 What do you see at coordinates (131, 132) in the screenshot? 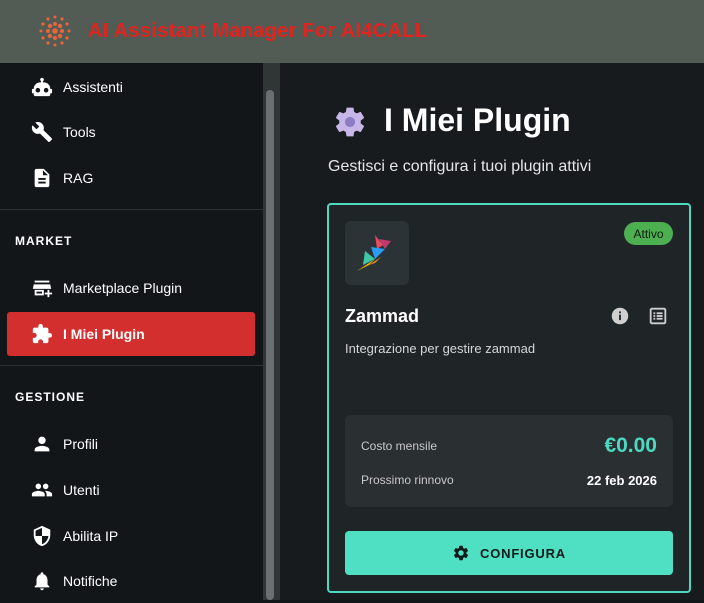
I see `sidebar-item-tools: Tools` at bounding box center [131, 132].